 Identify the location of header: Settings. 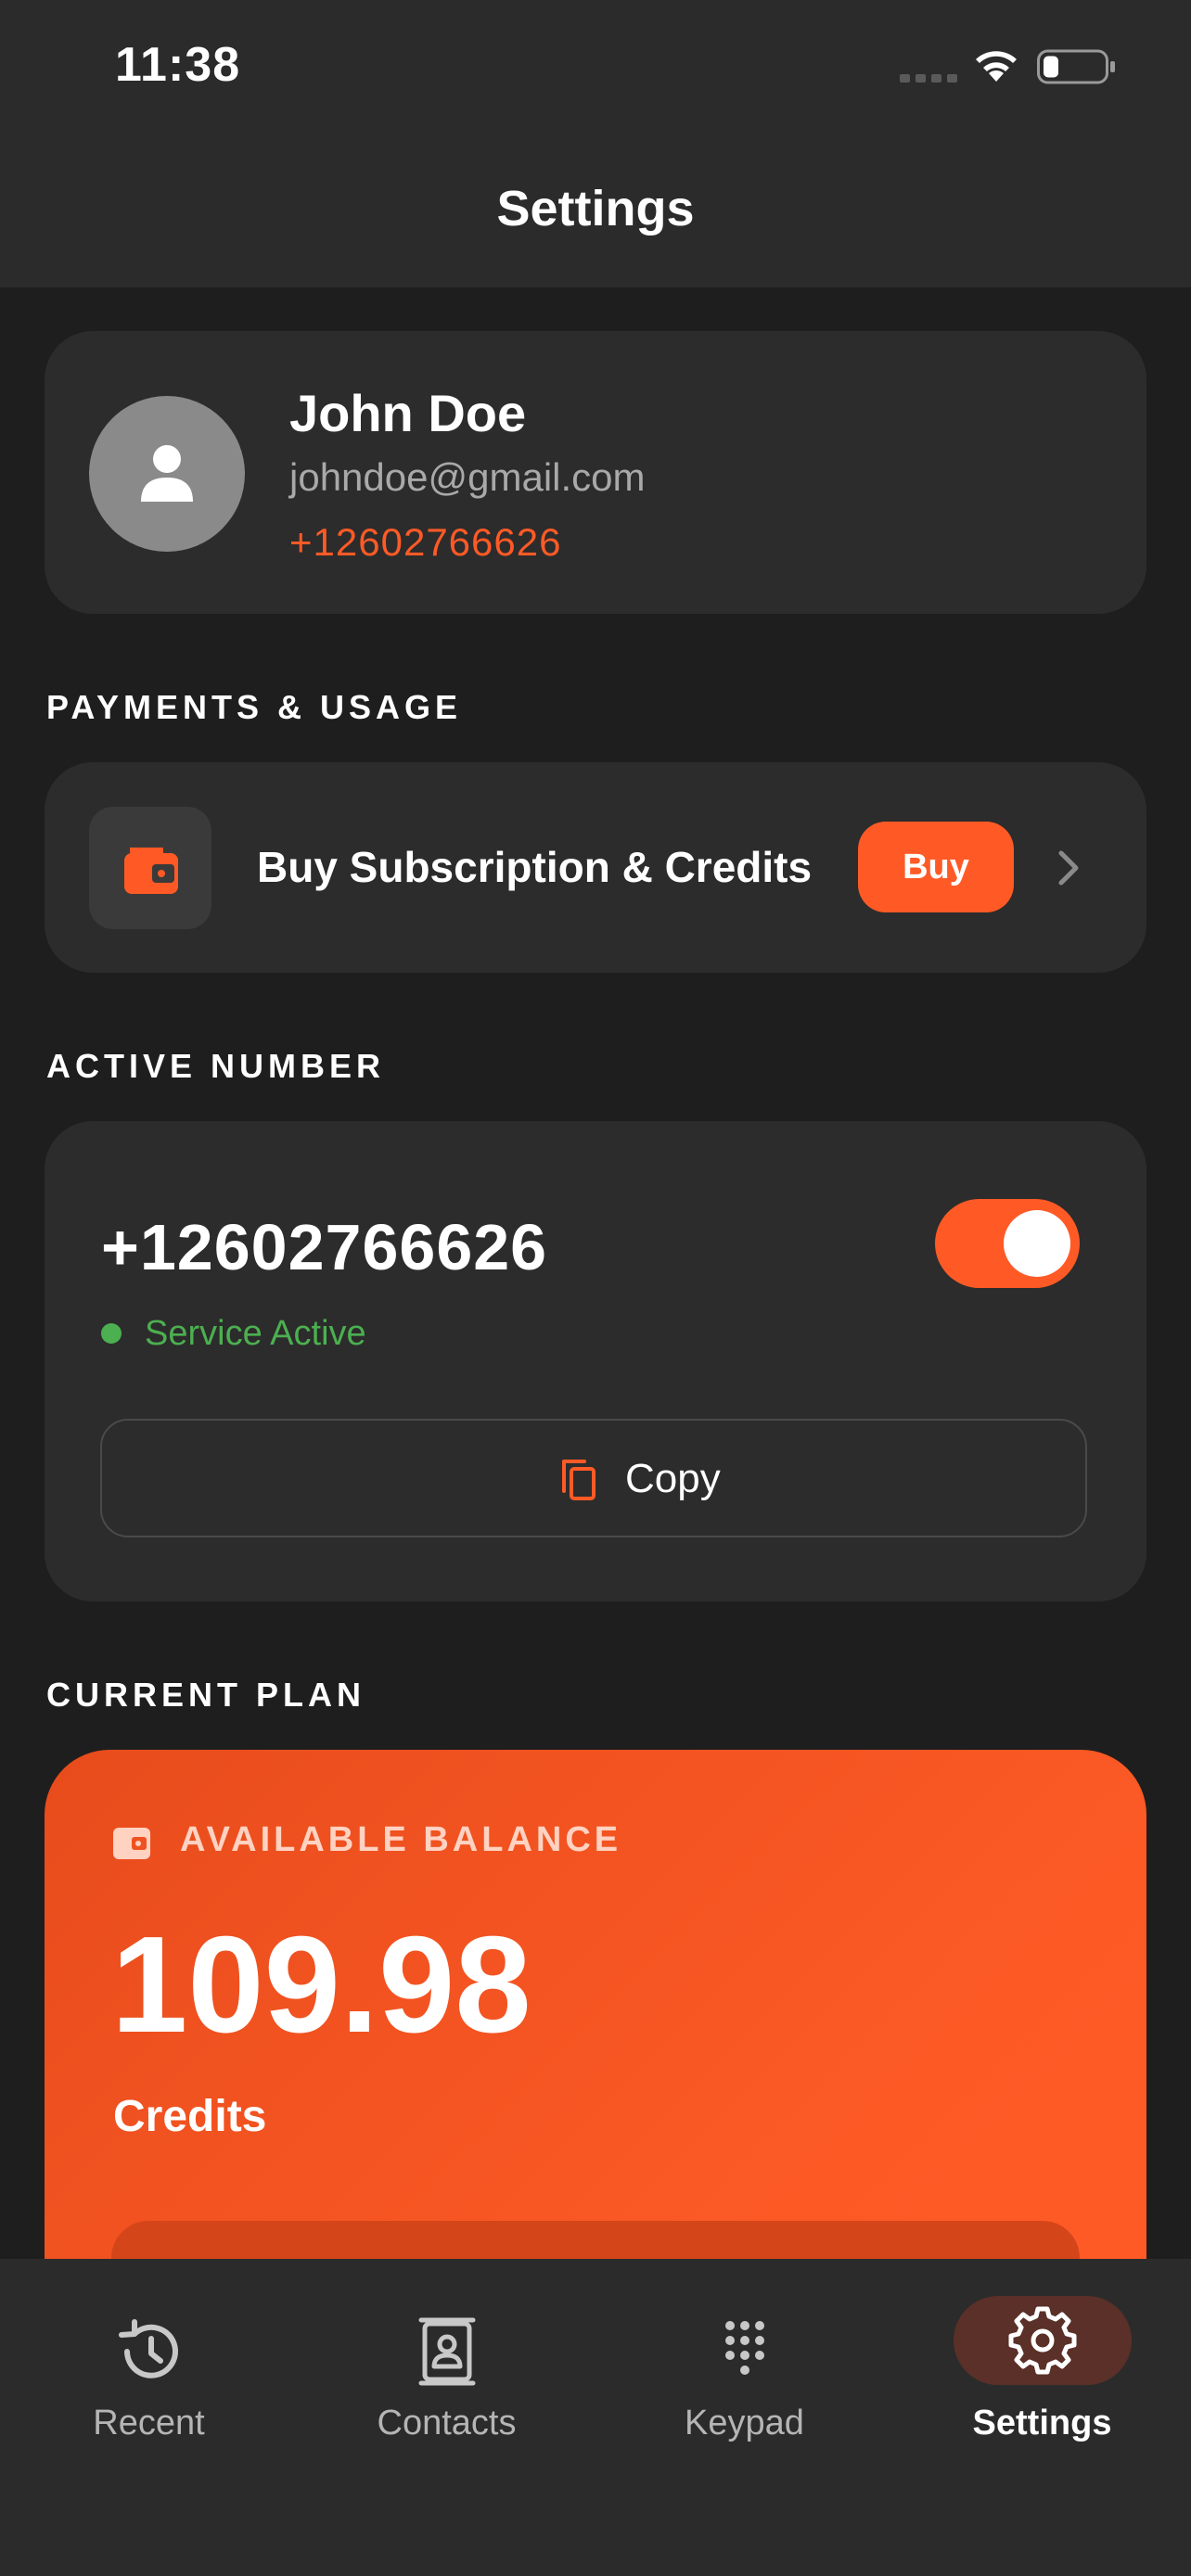
(595, 213).